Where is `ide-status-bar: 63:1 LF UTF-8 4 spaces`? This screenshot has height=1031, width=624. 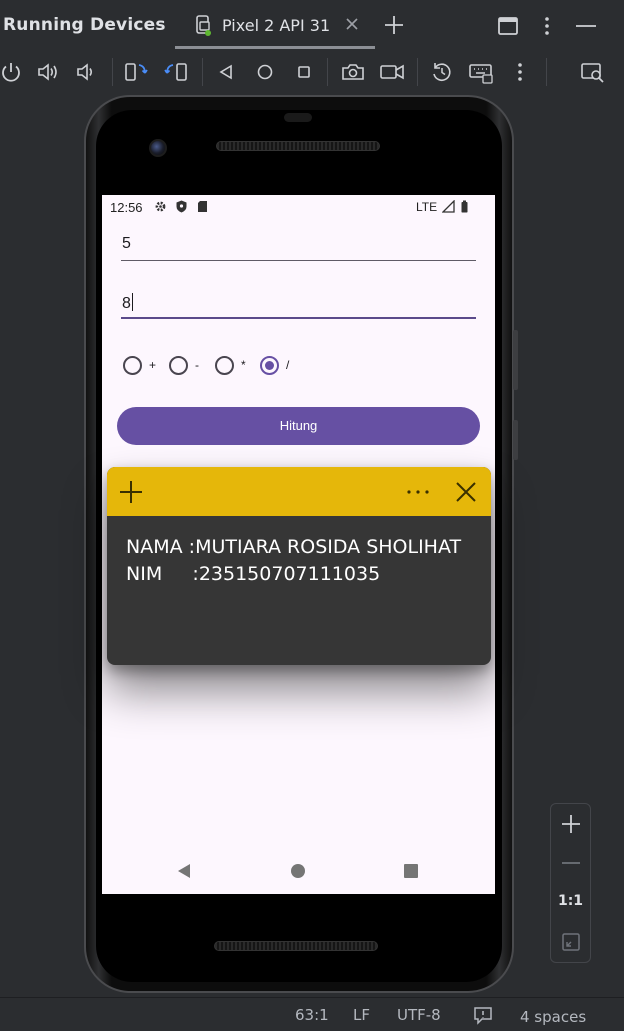 ide-status-bar: 63:1 LF UTF-8 4 spaces is located at coordinates (312, 1014).